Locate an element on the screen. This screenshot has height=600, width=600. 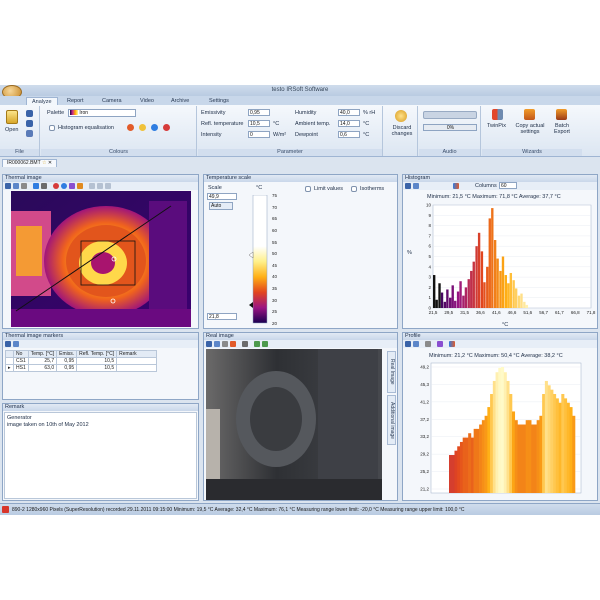
cursor-icon is located at coordinates (36, 186).